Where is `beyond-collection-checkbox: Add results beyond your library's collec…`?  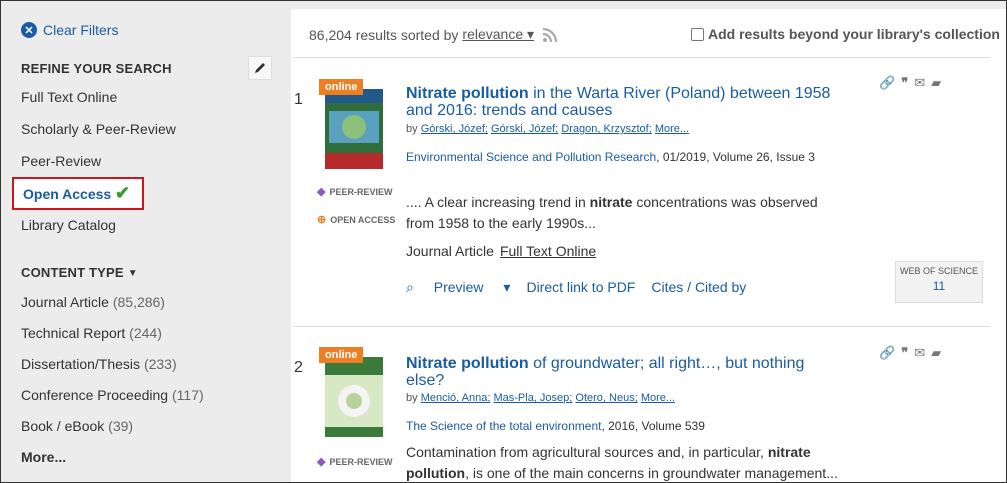
beyond-collection-checkbox: Add results beyond your library's collec… is located at coordinates (845, 34).